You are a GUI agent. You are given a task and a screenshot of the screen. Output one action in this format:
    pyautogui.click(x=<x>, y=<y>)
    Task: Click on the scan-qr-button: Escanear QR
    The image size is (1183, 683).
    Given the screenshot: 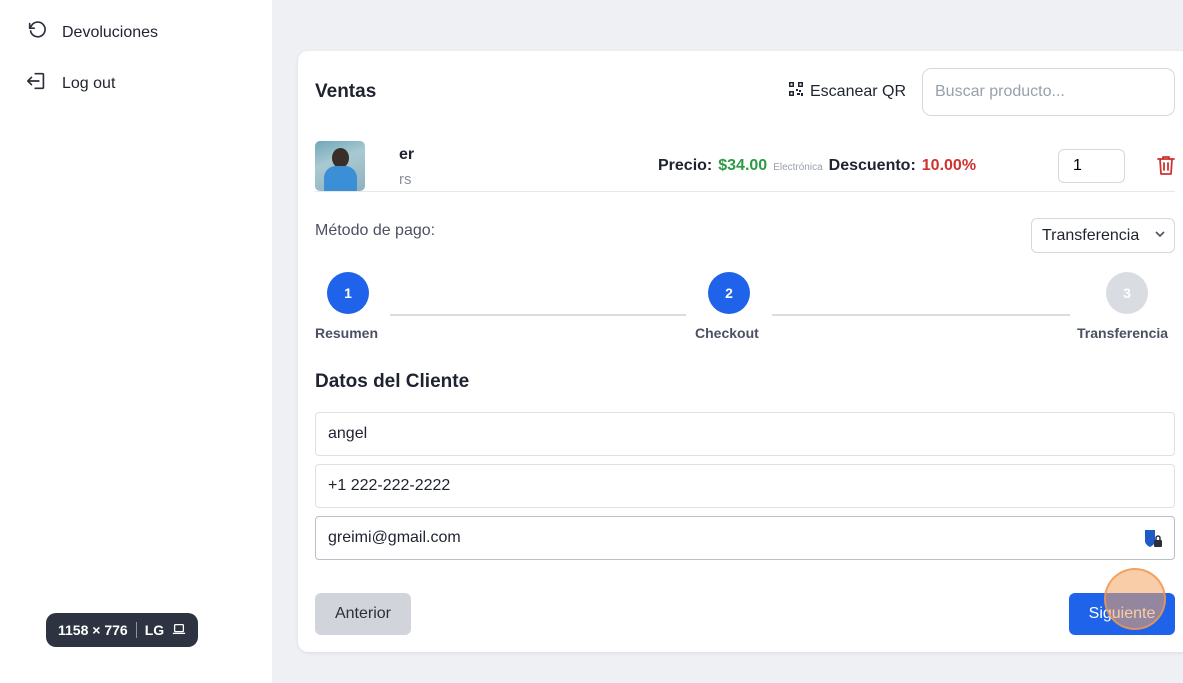 What is the action you would take?
    pyautogui.click(x=847, y=91)
    